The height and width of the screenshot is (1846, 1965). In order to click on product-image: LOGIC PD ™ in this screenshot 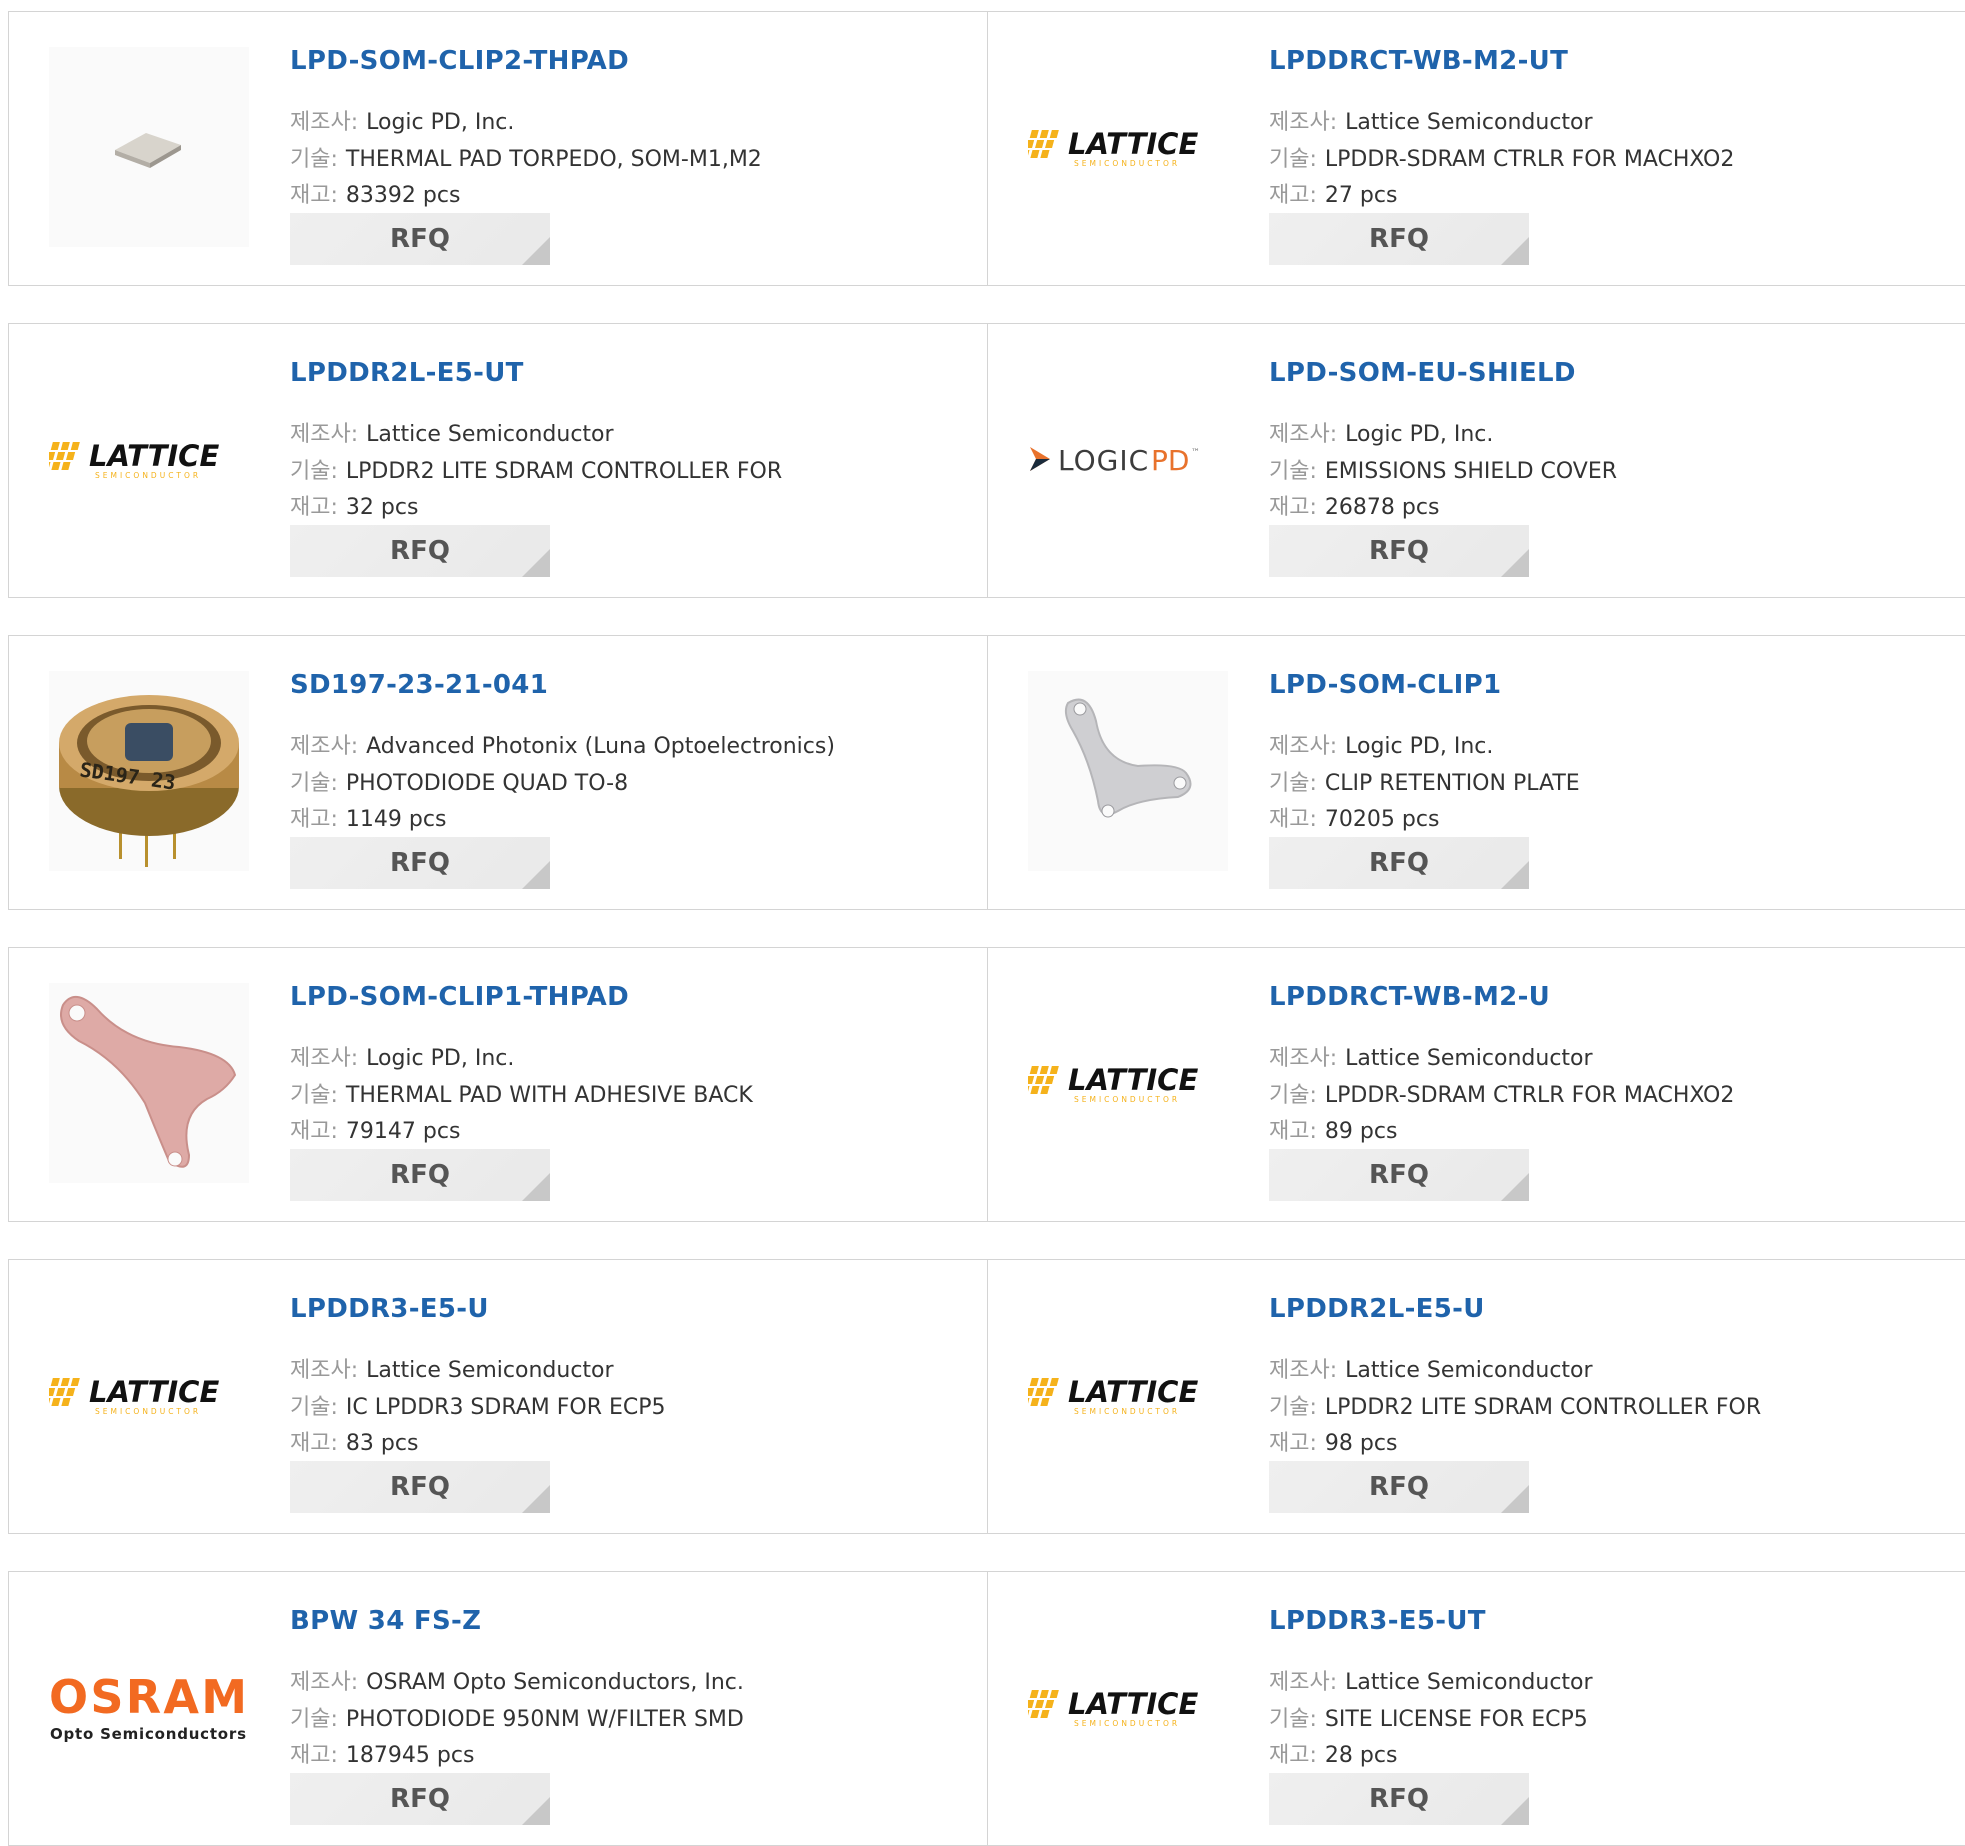, I will do `click(1128, 461)`.